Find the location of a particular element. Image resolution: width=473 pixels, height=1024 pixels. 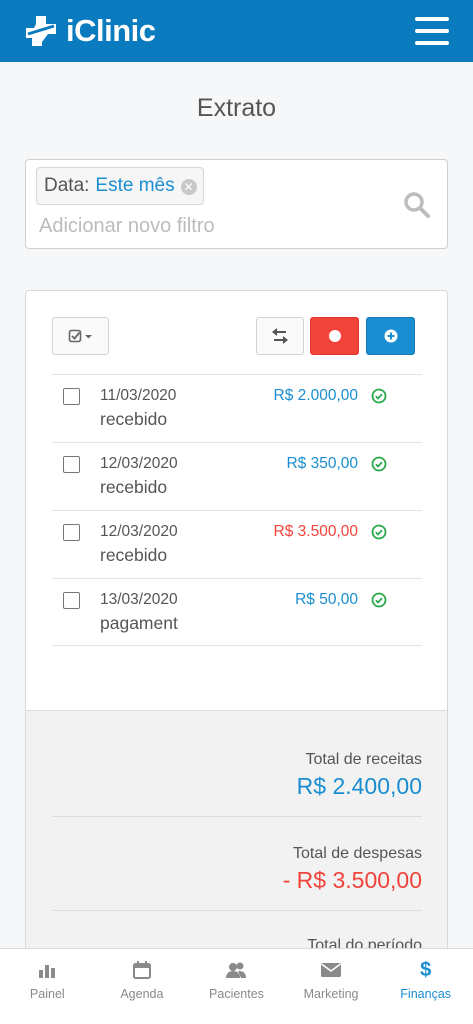

filter-chip-date: Data: Este mês ✕ is located at coordinates (120, 186).